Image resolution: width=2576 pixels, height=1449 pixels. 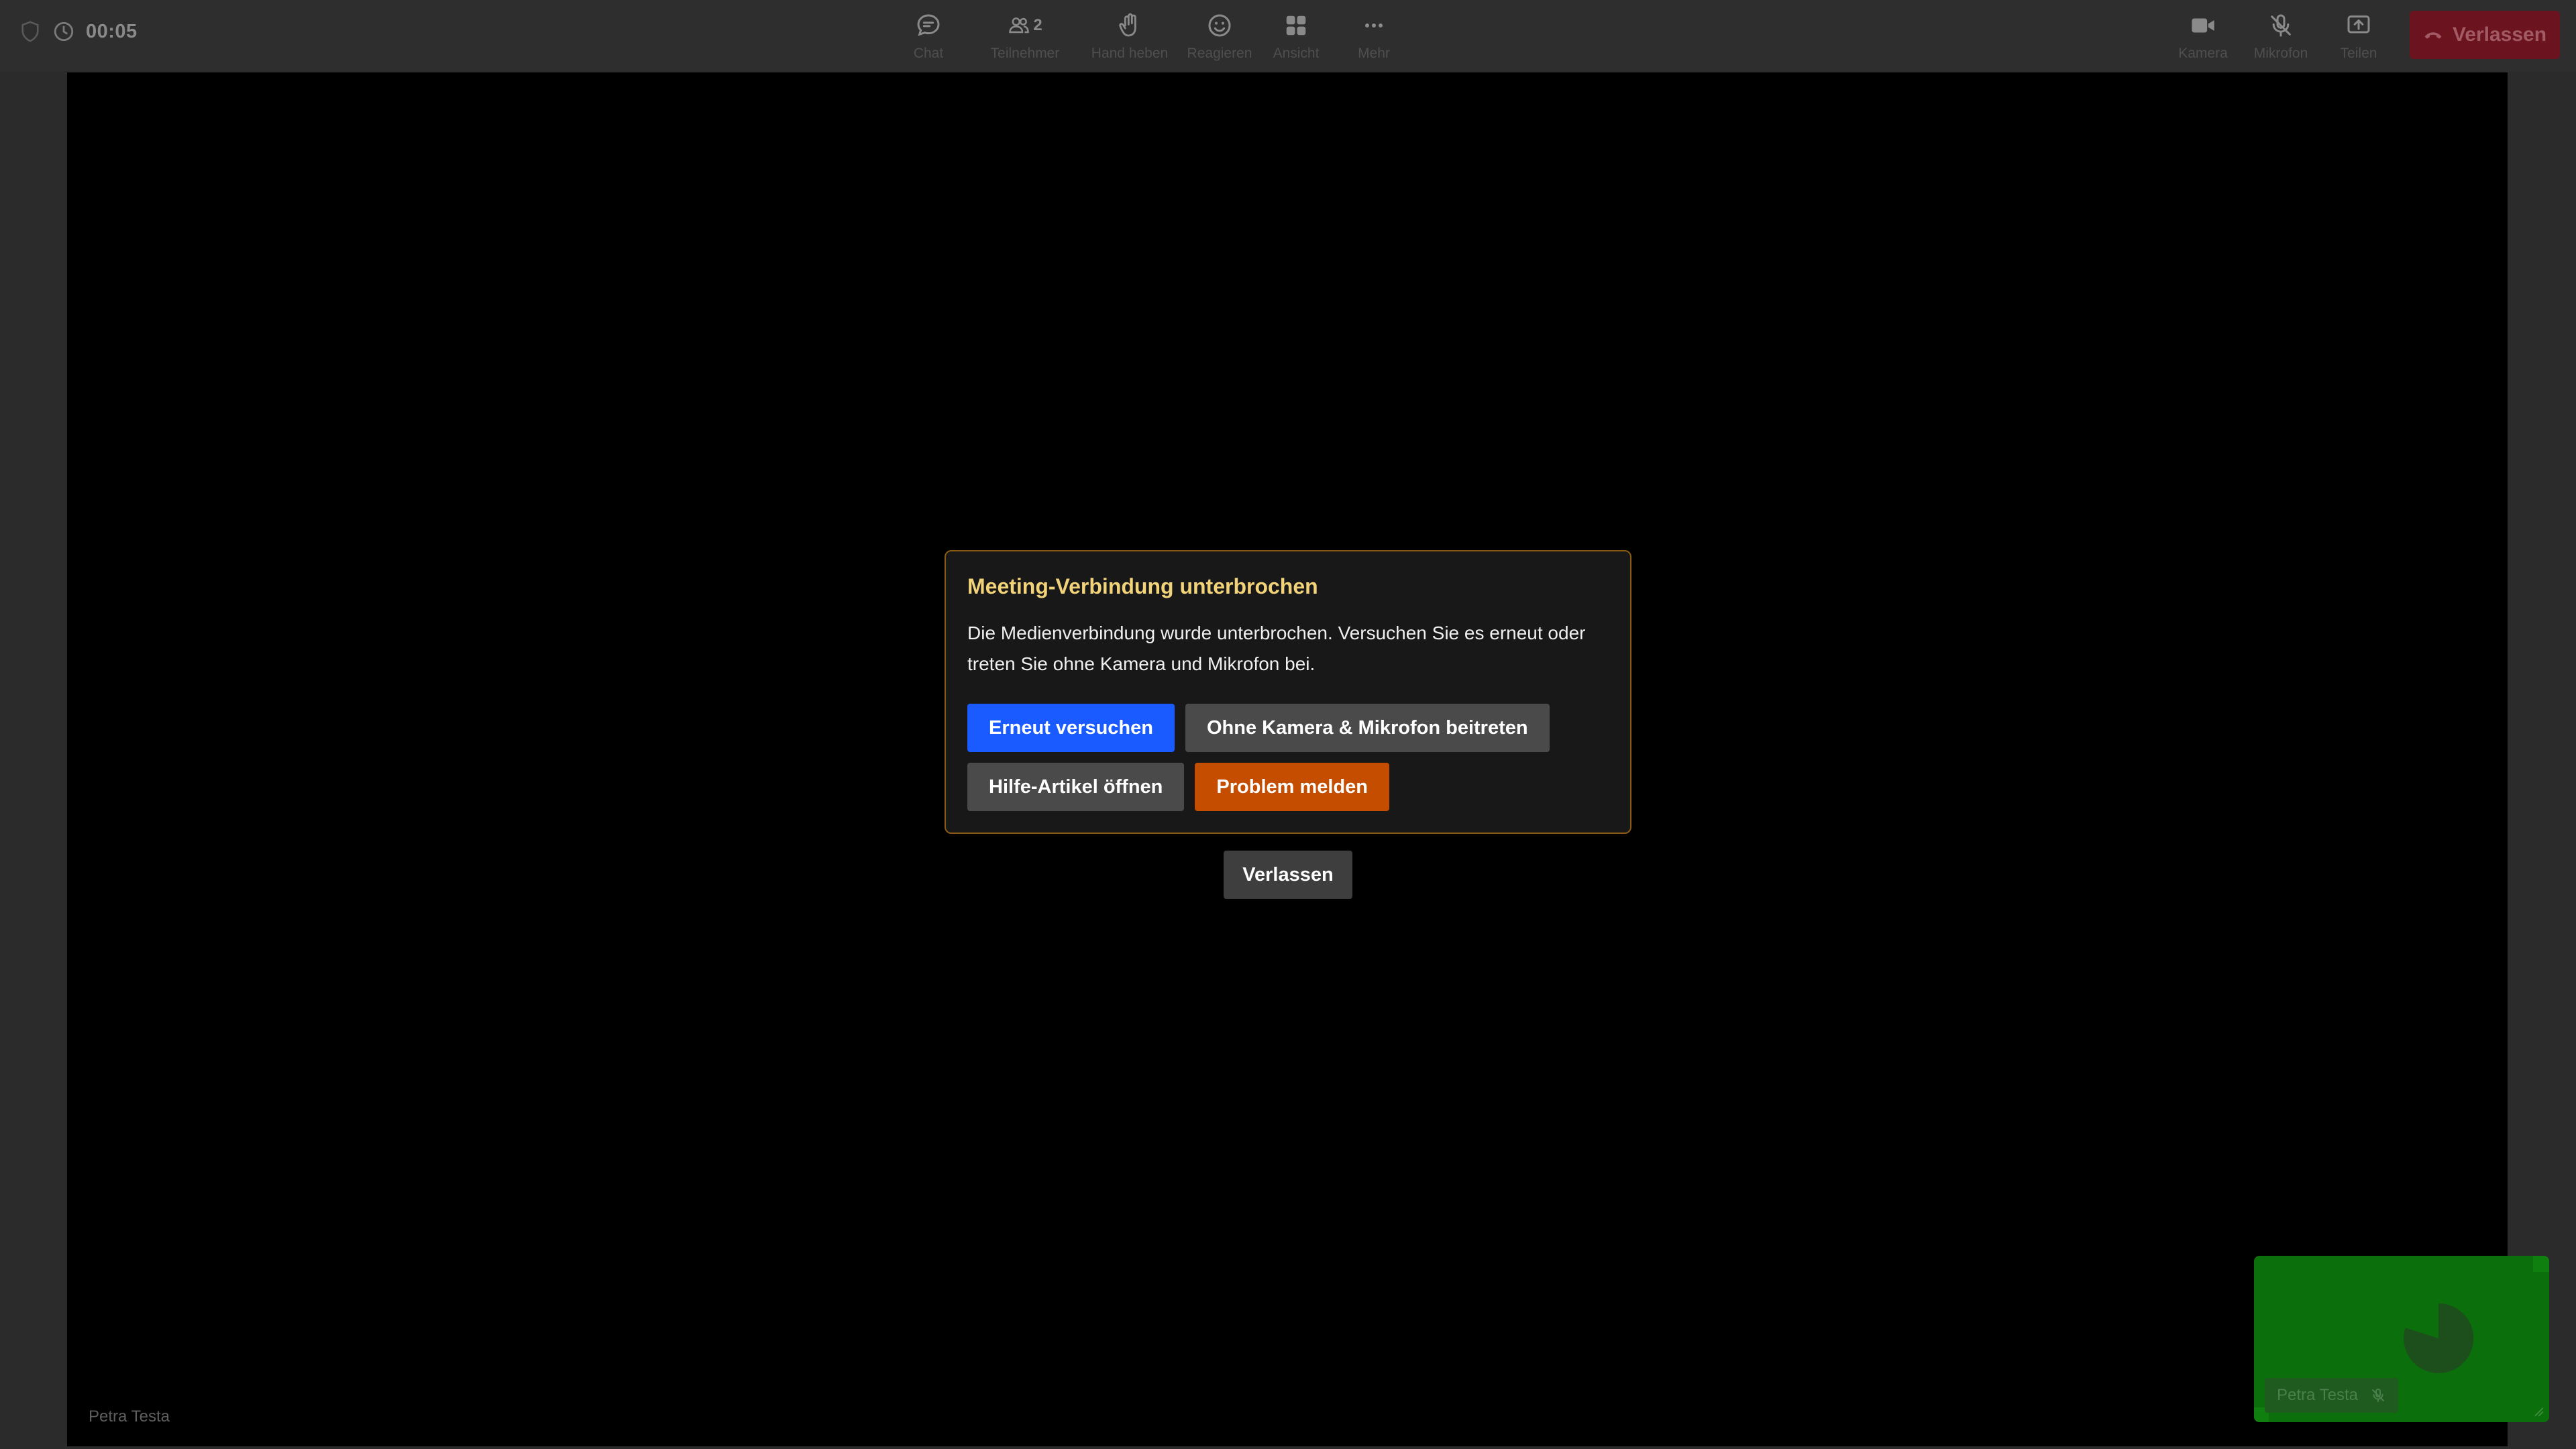 I want to click on microphone-label: Mikrofon, so click(x=2280, y=53).